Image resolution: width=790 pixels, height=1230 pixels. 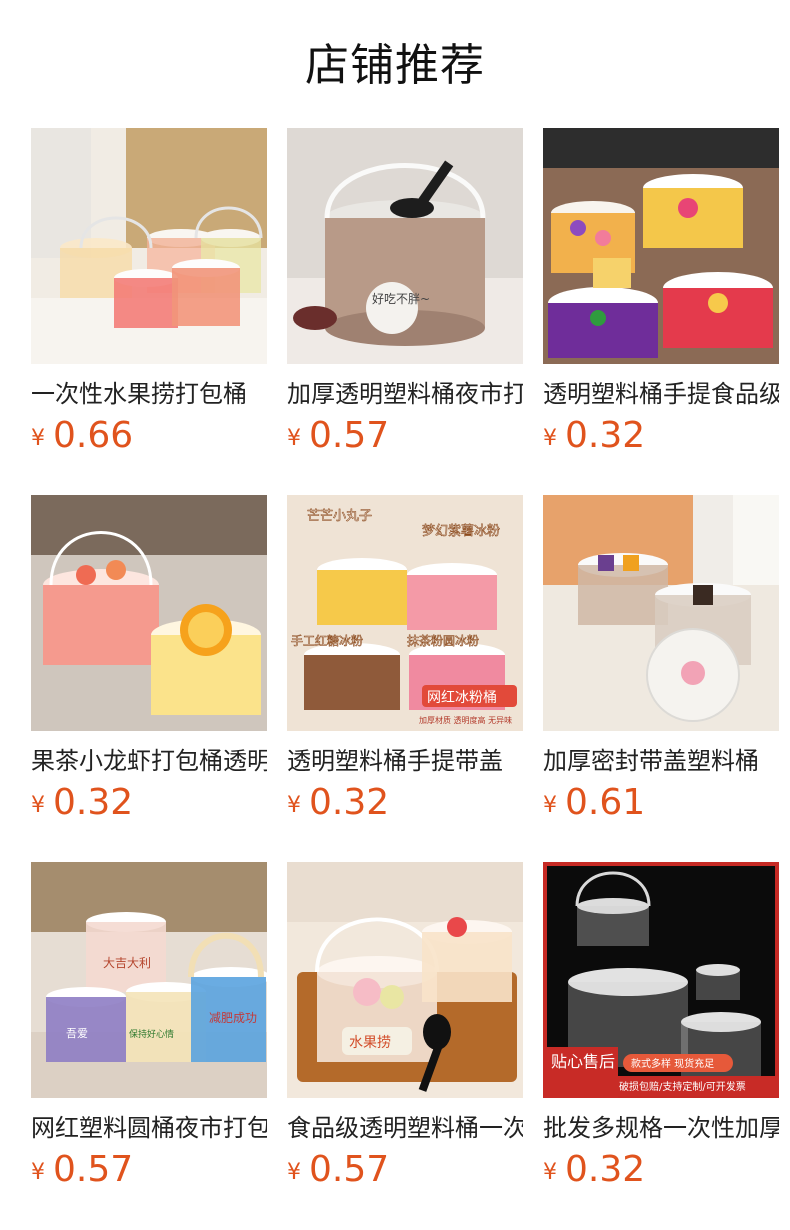 I want to click on cup-label: 保持好心情, so click(x=151, y=1034).